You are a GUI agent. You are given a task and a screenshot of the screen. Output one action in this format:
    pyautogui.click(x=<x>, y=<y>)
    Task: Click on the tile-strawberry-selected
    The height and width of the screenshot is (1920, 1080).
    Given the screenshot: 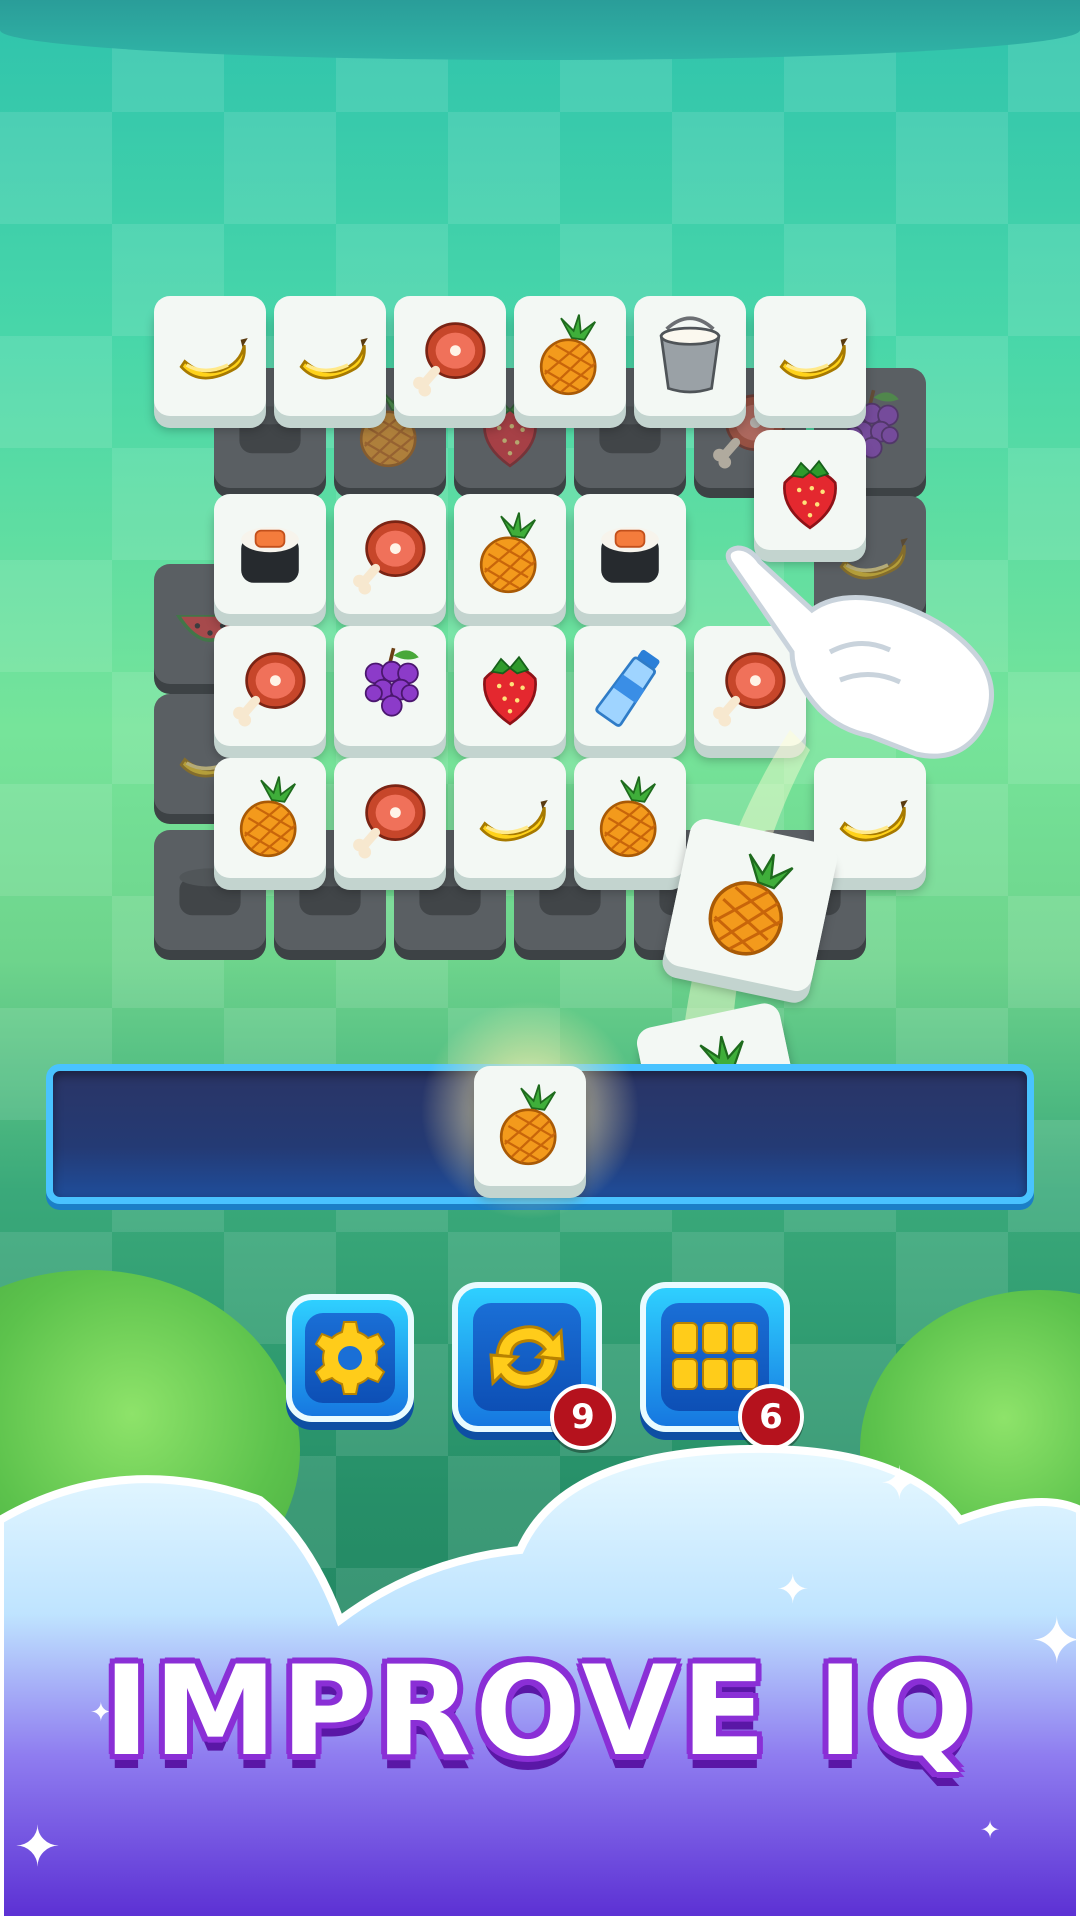 What is the action you would take?
    pyautogui.click(x=810, y=490)
    